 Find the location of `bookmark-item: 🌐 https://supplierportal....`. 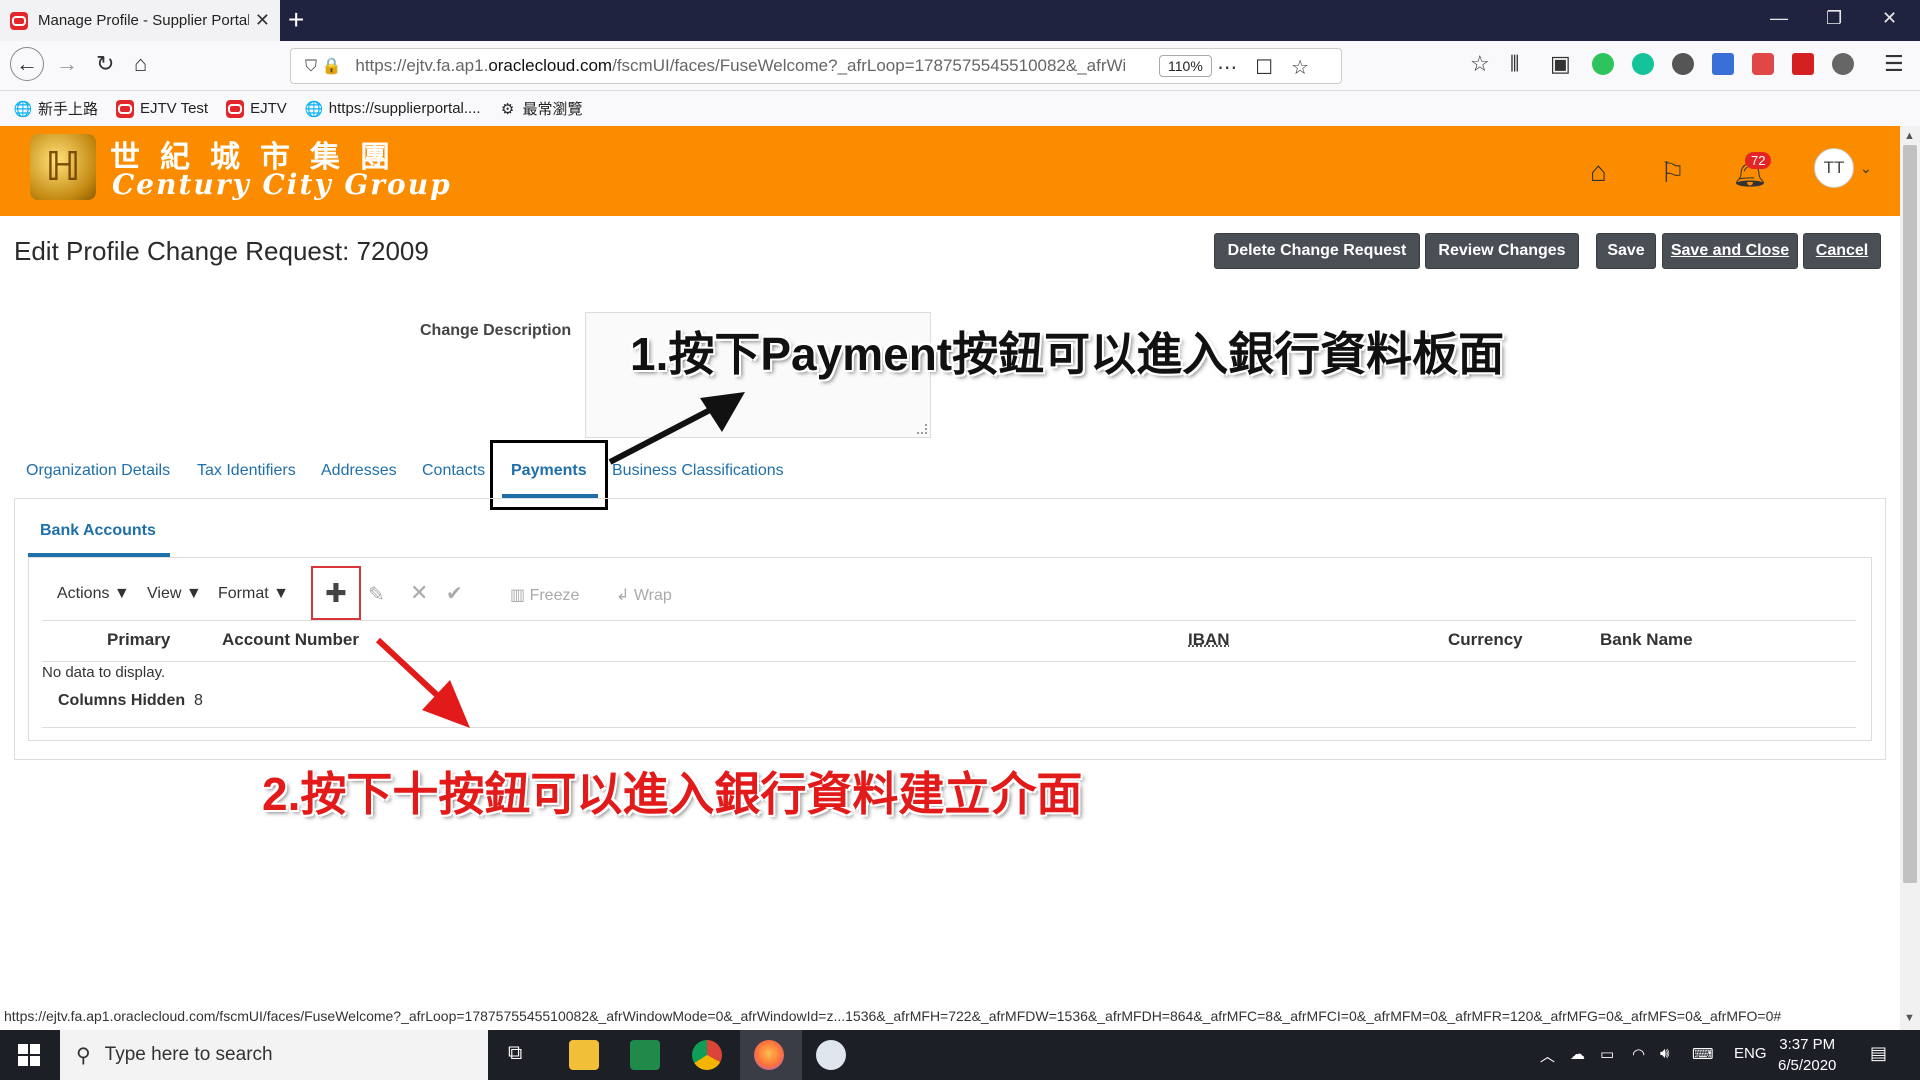

bookmark-item: 🌐 https://supplierportal.... is located at coordinates (392, 109).